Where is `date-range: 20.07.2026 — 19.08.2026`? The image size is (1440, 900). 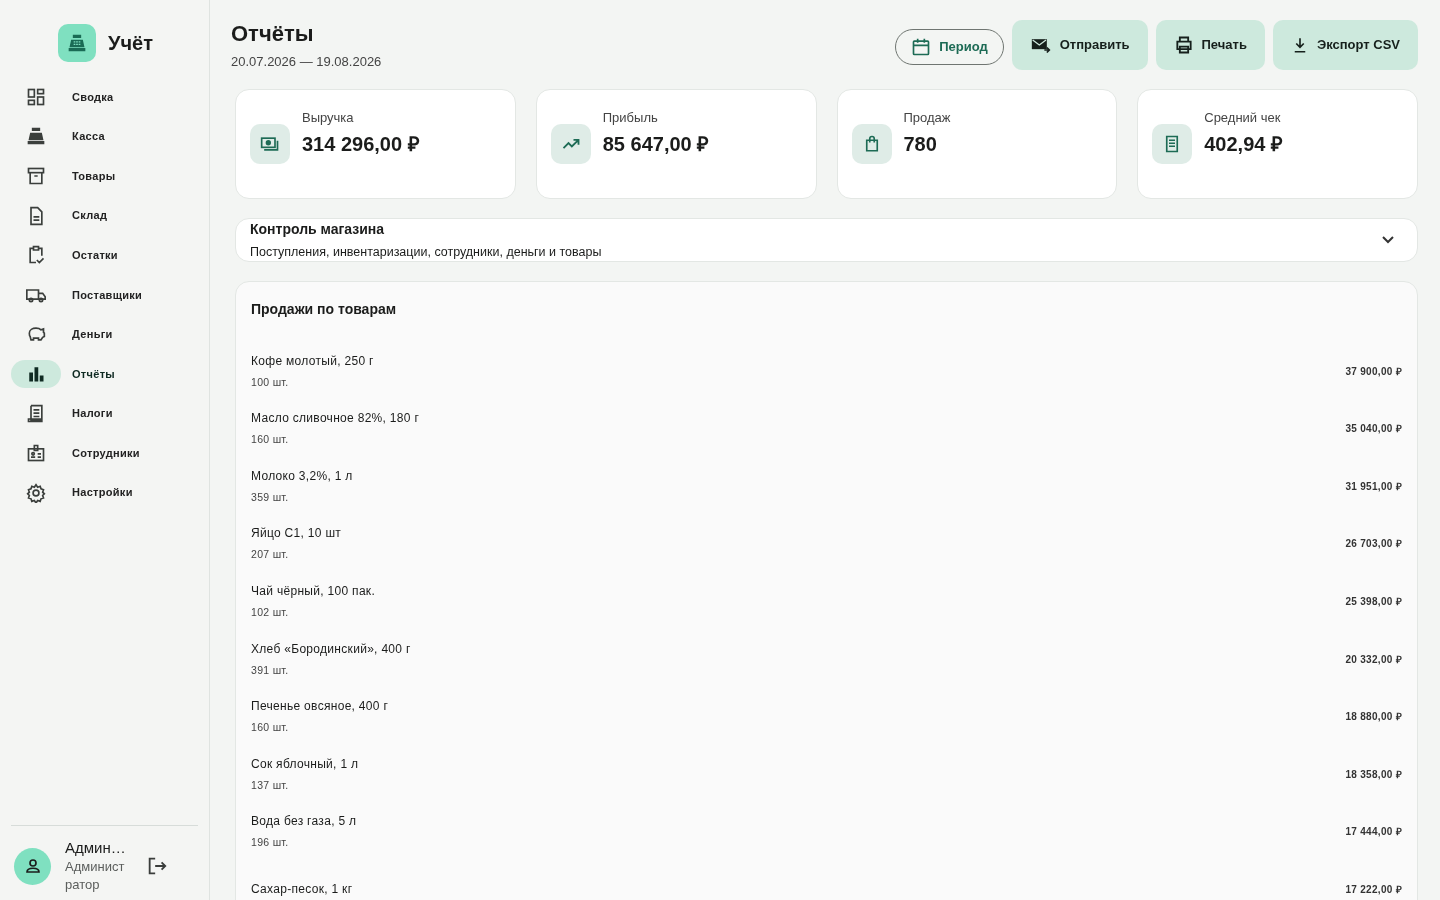
date-range: 20.07.2026 — 19.08.2026 is located at coordinates (306, 62).